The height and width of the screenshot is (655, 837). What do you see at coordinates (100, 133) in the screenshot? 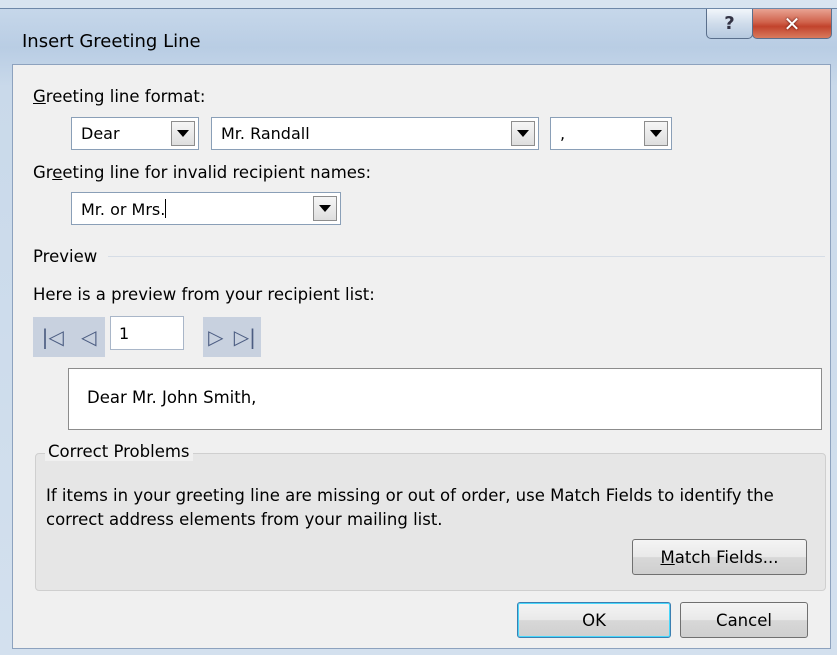
I see `salutation-value: Dear` at bounding box center [100, 133].